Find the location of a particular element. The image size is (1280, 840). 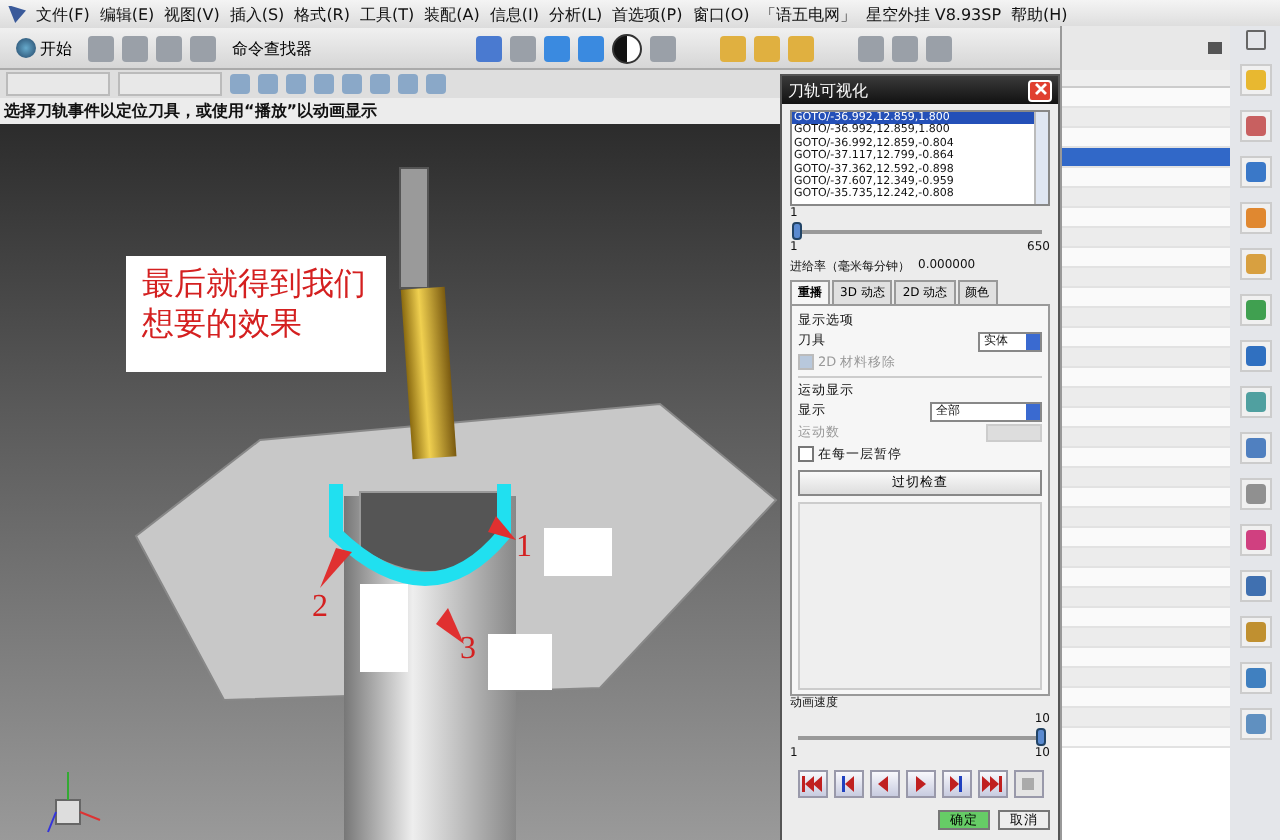

play-icon is located at coordinates (920, 784).